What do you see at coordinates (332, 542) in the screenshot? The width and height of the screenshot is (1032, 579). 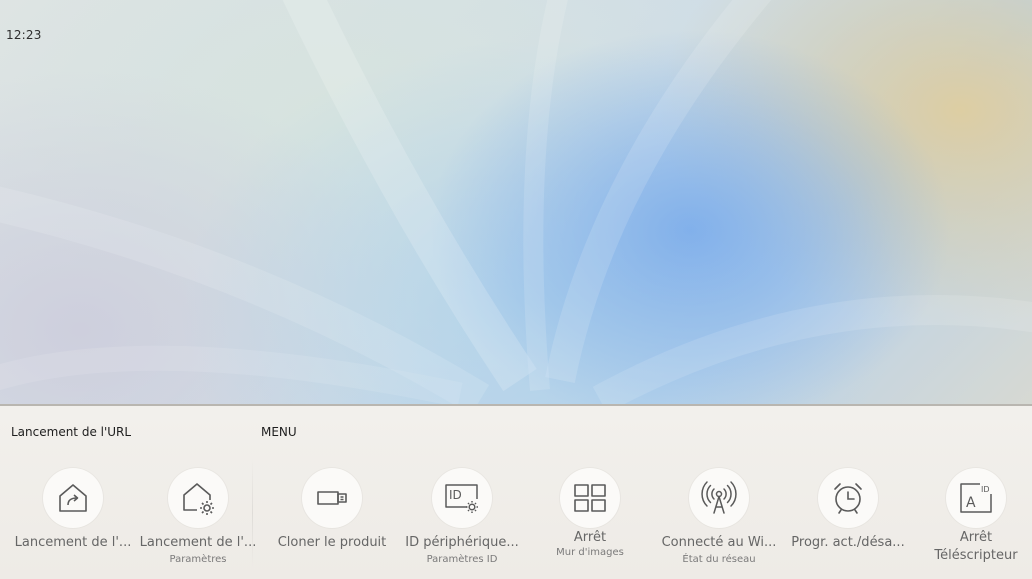 I see `tile-title: Cloner le produit` at bounding box center [332, 542].